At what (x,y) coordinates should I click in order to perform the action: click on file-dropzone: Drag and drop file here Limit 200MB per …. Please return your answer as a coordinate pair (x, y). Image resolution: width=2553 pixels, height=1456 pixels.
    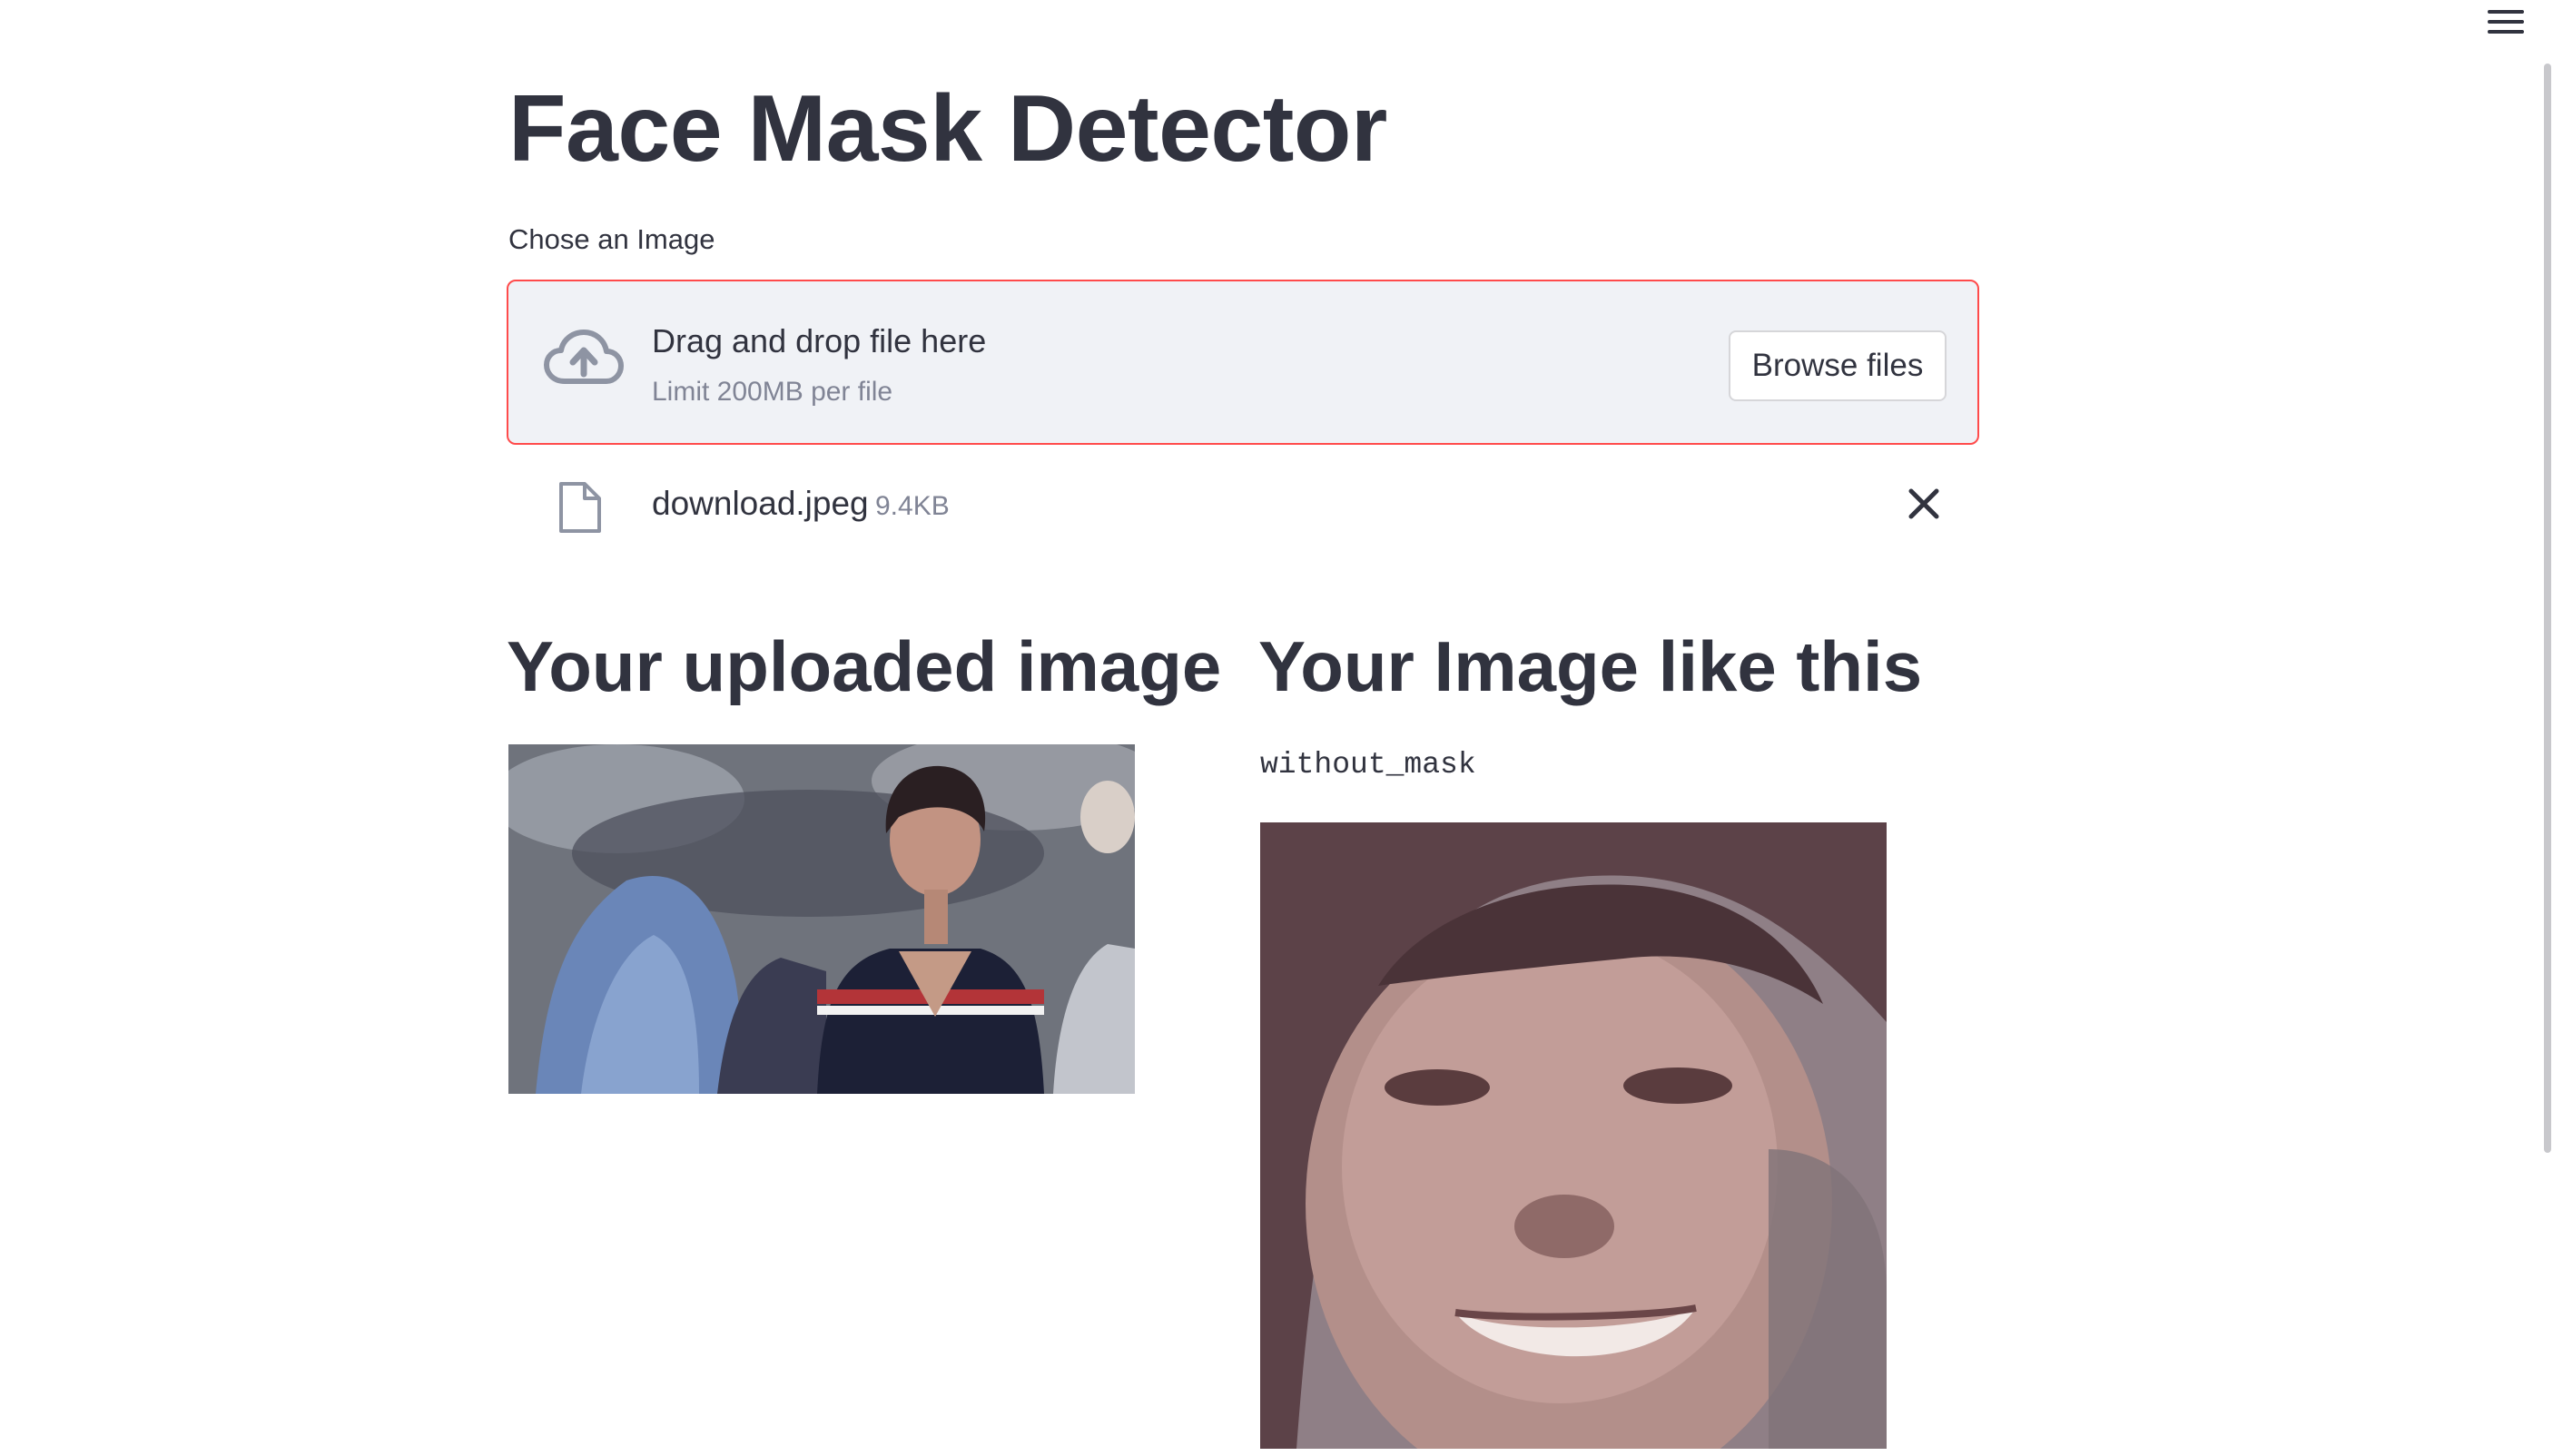
    Looking at the image, I should click on (1243, 362).